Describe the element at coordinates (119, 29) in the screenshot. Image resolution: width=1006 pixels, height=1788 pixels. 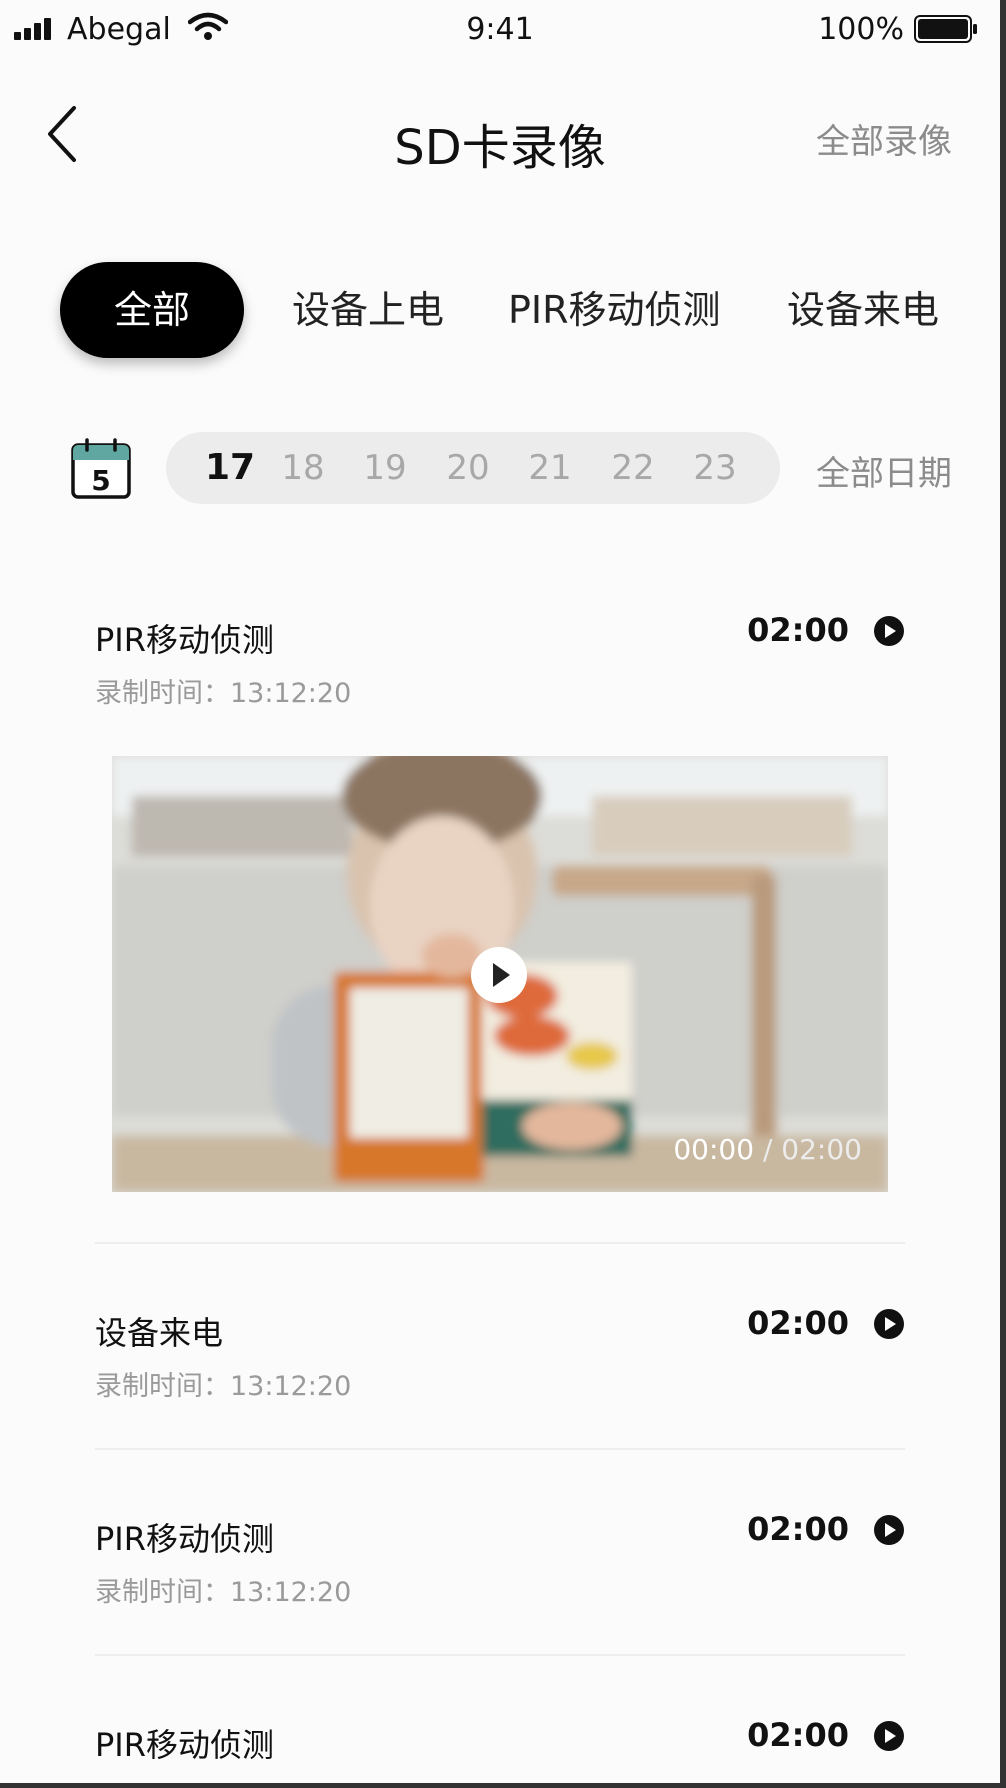
I see `carrier-name: Abegal` at that location.